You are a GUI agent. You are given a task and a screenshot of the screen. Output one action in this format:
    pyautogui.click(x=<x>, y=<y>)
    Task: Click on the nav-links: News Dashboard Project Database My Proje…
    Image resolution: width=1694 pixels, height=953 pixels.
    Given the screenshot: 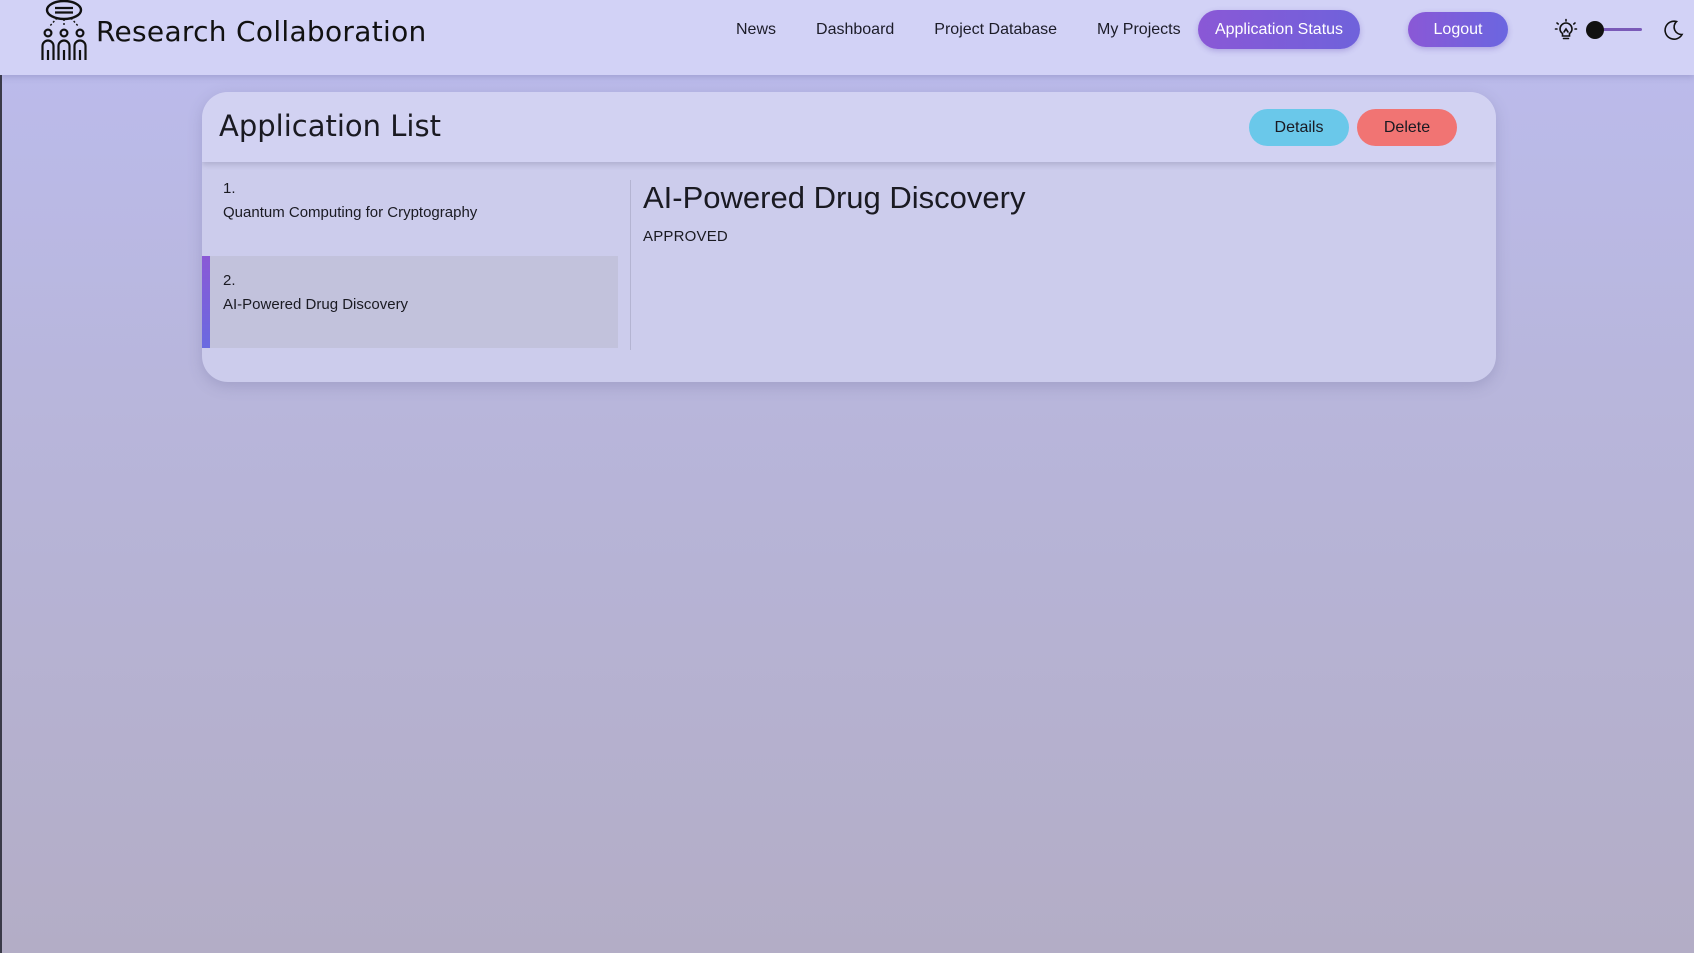 What is the action you would take?
    pyautogui.click(x=978, y=30)
    